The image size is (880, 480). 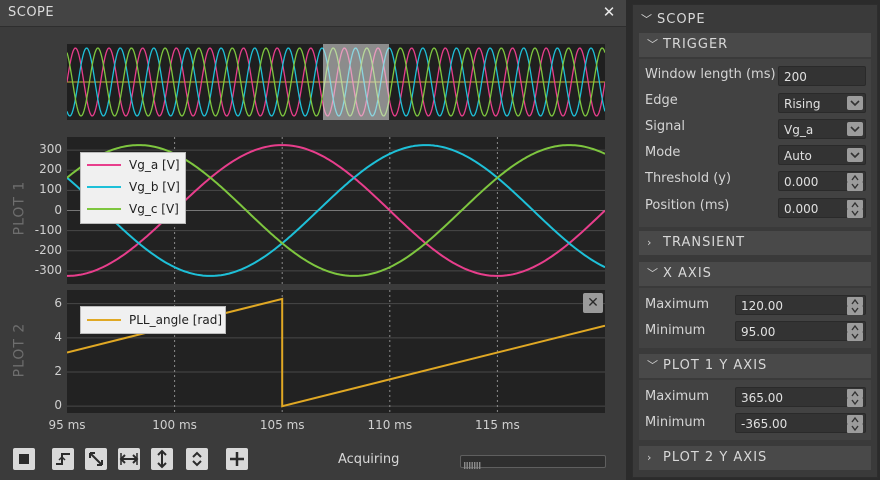 I want to click on y1-max-field: 365.00, so click(x=800, y=397).